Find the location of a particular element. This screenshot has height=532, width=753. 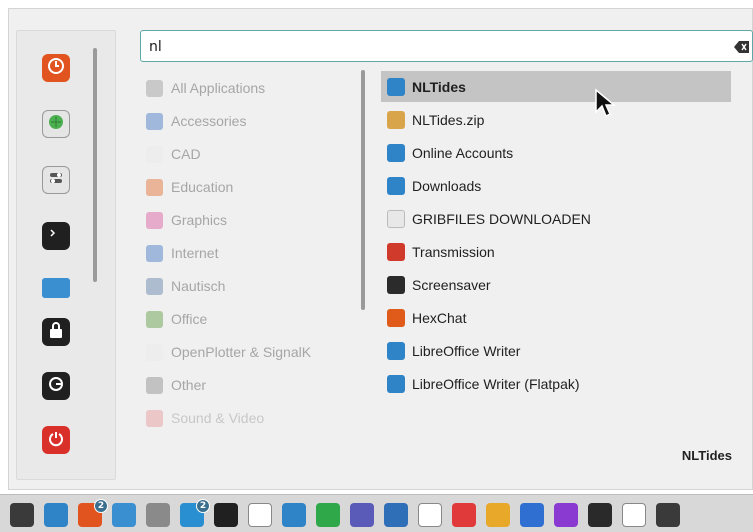

firefox-icon is located at coordinates (56, 68).